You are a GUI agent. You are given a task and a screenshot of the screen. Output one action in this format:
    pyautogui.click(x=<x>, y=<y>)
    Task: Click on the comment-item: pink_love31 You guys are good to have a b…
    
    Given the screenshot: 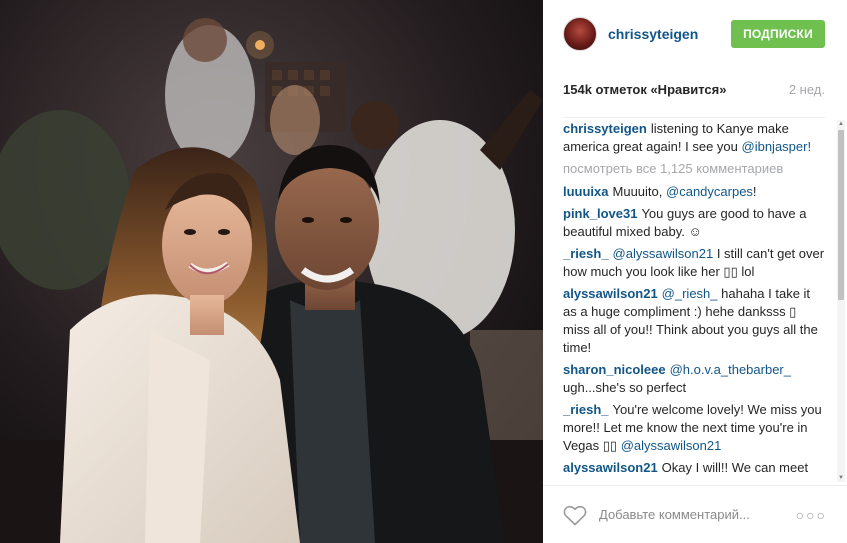 What is the action you would take?
    pyautogui.click(x=694, y=223)
    